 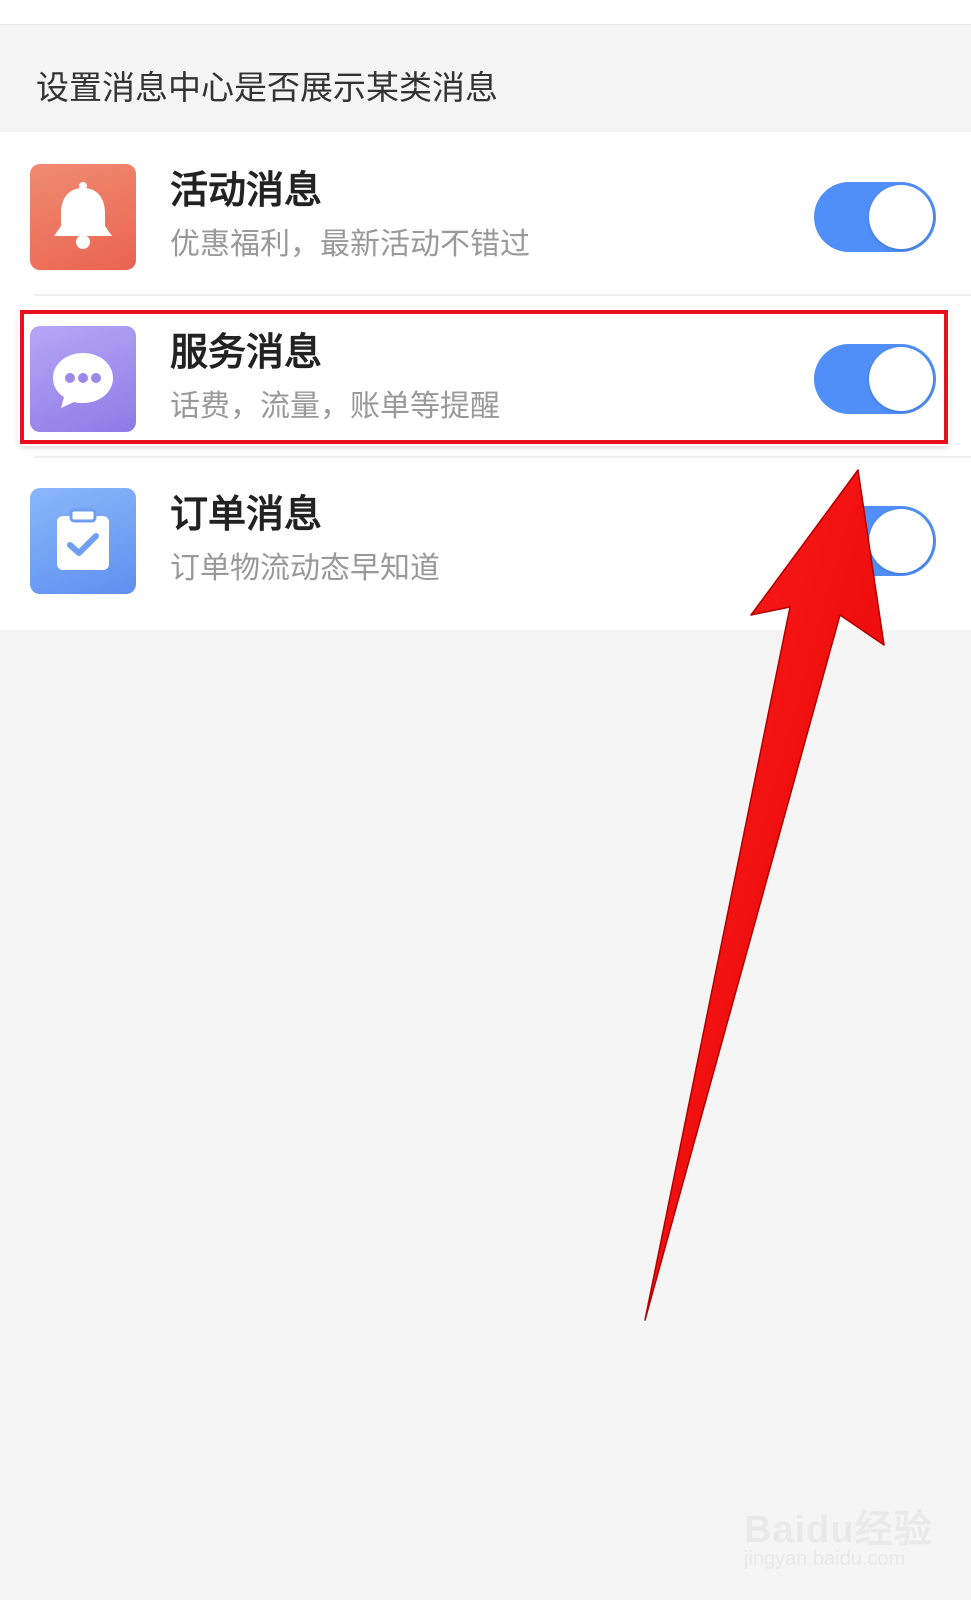 I want to click on row-subtitle: 订单物流动态早知道, so click(x=305, y=568).